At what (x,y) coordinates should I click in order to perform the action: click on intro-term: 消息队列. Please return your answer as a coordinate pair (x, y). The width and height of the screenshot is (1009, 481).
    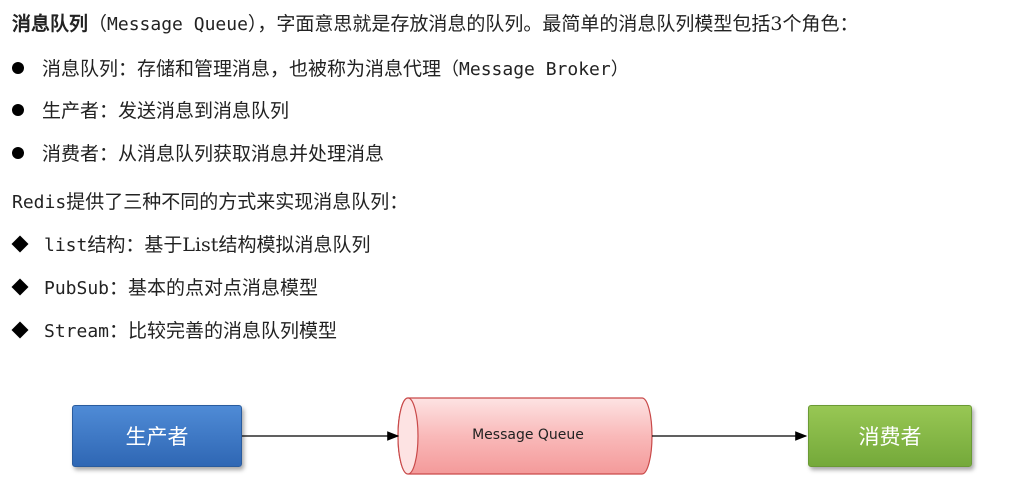
    Looking at the image, I should click on (50, 24).